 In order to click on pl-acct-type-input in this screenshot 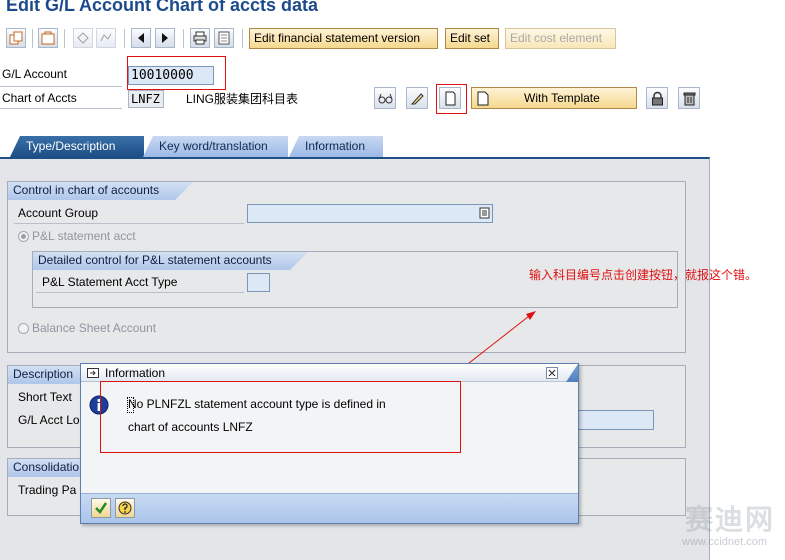, I will do `click(258, 282)`.